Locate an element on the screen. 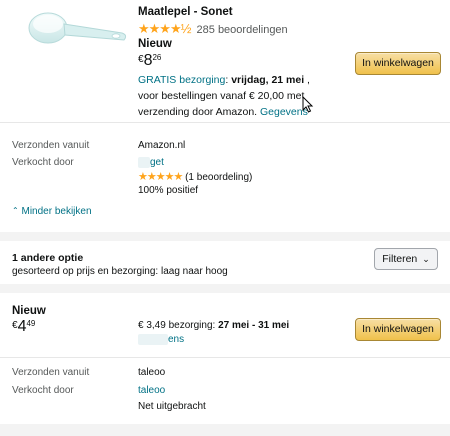 The image size is (450, 436). filter-button: Filteren ⌄ is located at coordinates (406, 259).